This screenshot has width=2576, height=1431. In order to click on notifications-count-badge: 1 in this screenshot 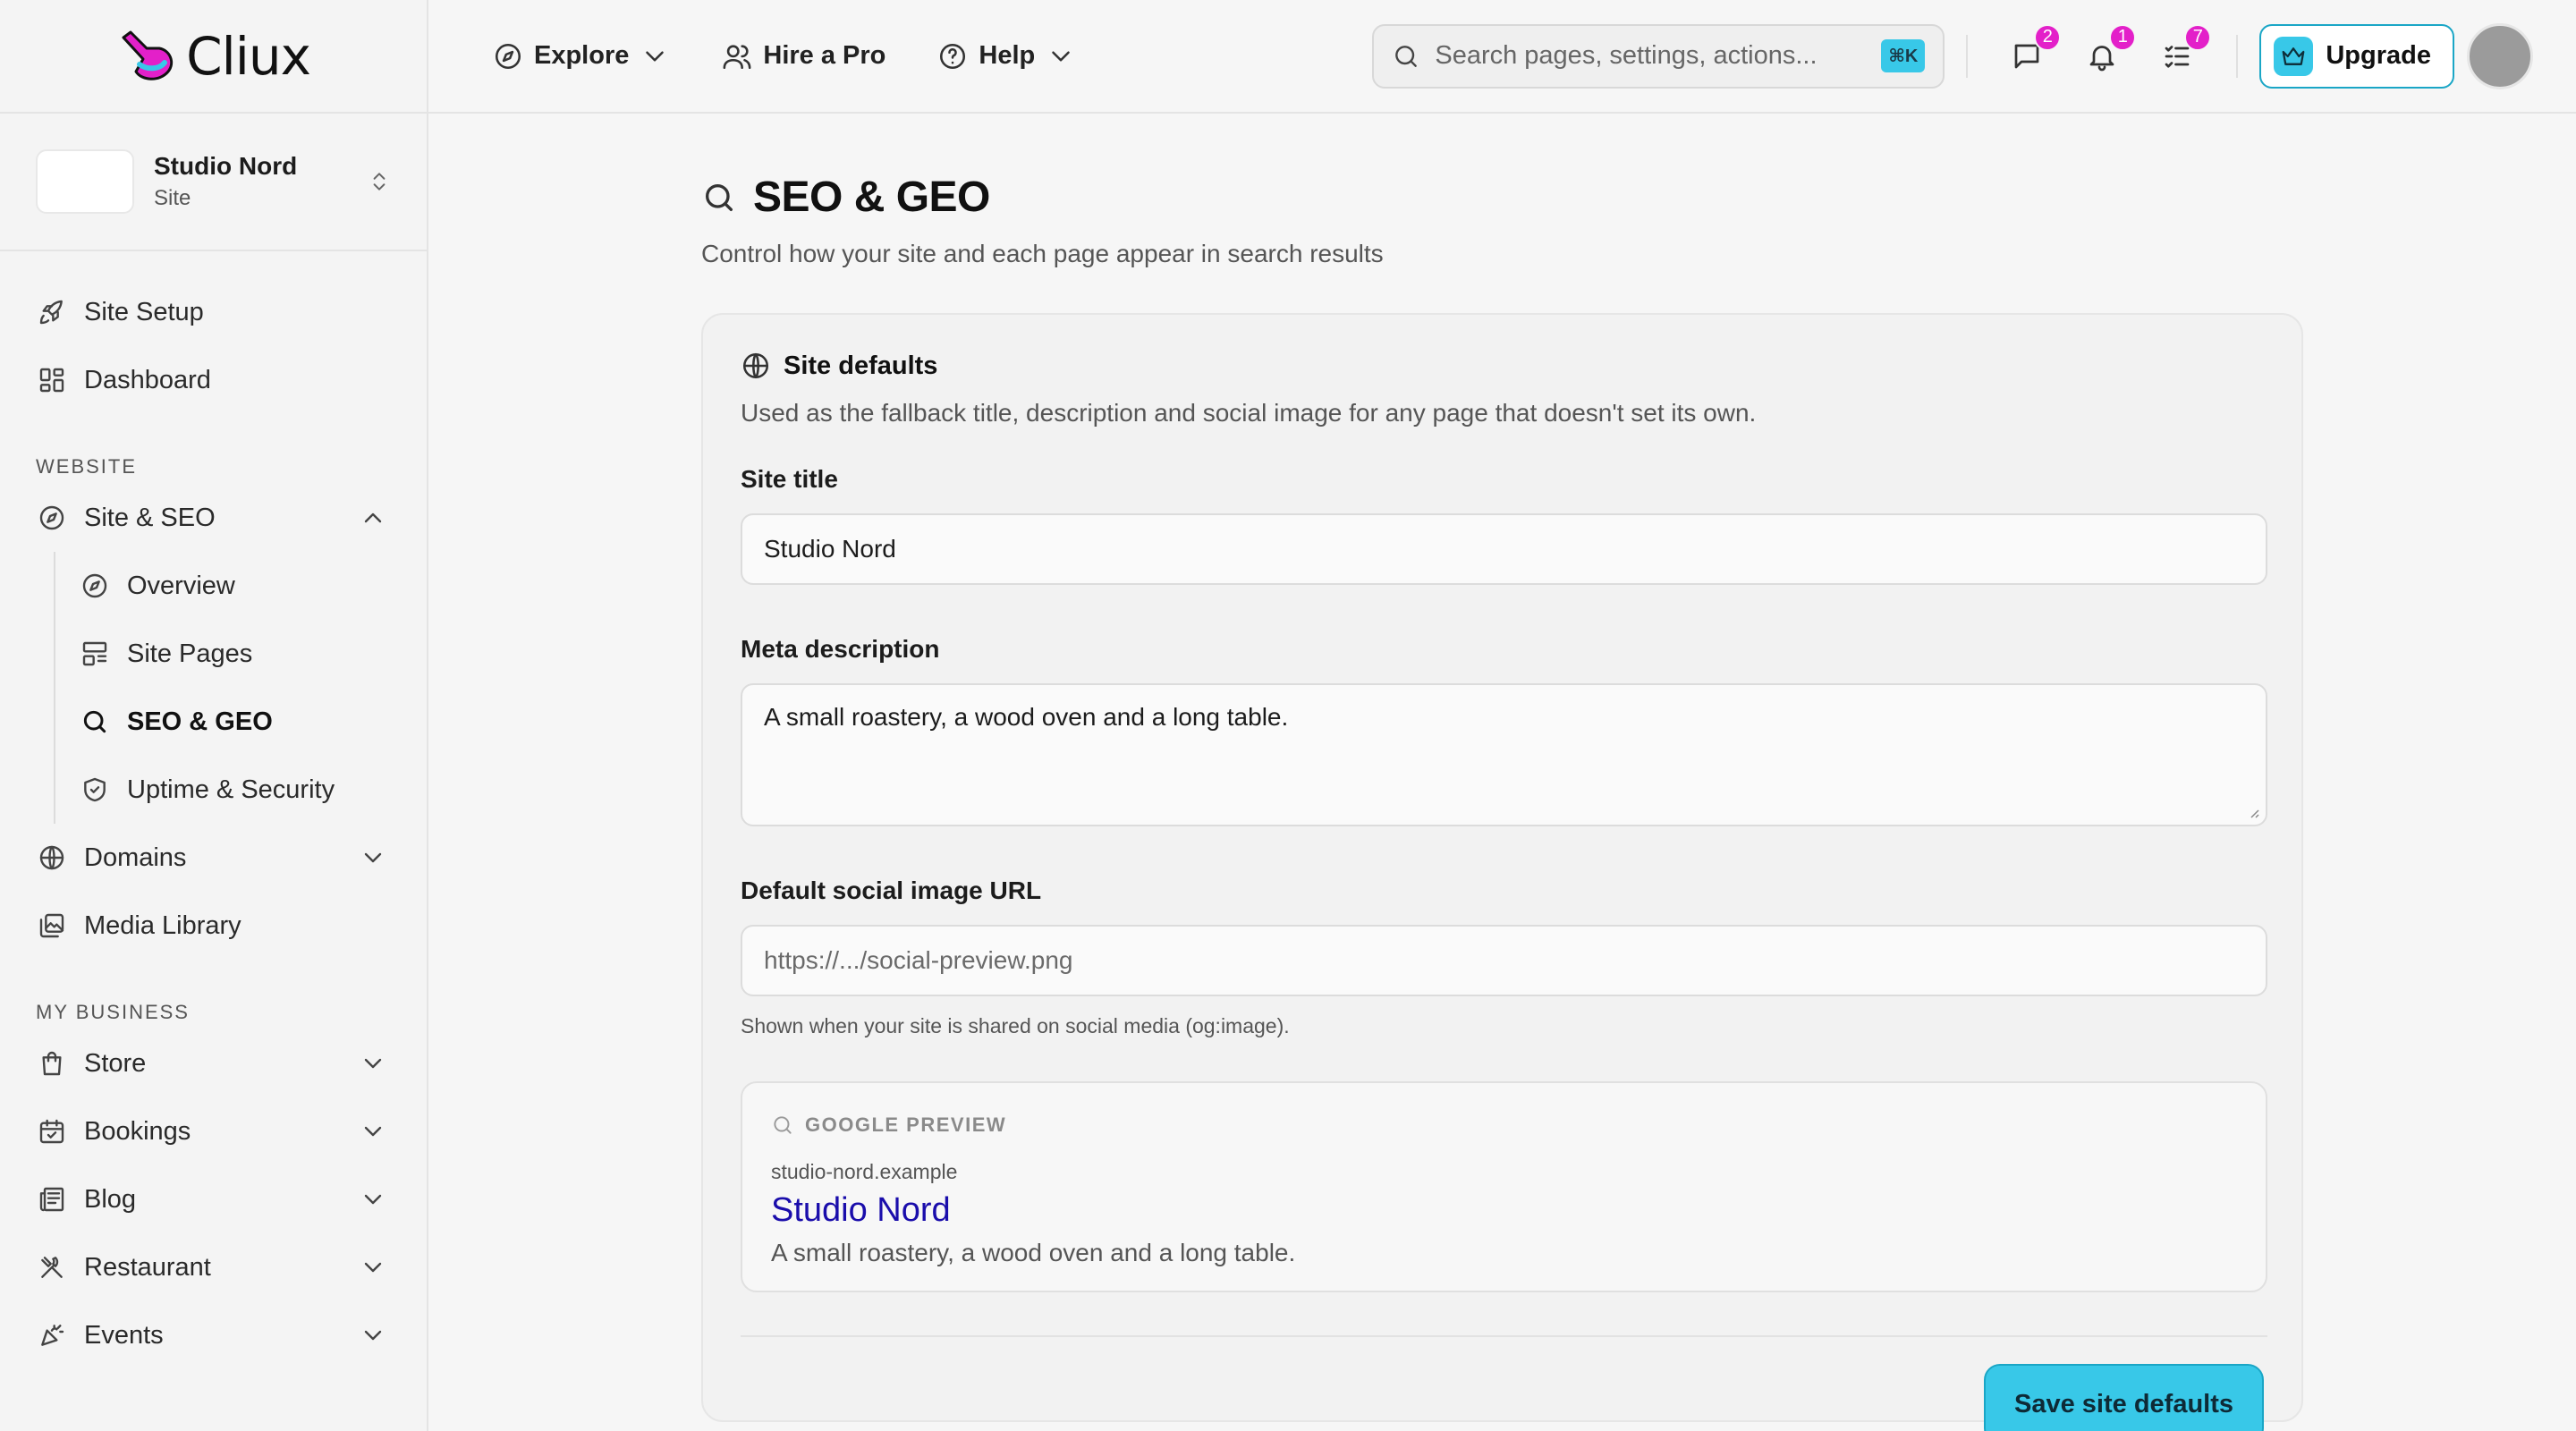, I will do `click(2123, 37)`.